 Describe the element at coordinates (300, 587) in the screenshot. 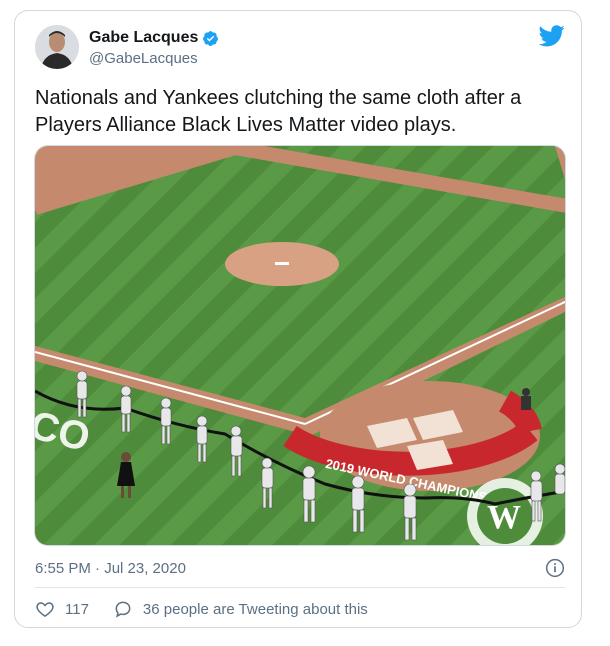

I see `divider` at that location.